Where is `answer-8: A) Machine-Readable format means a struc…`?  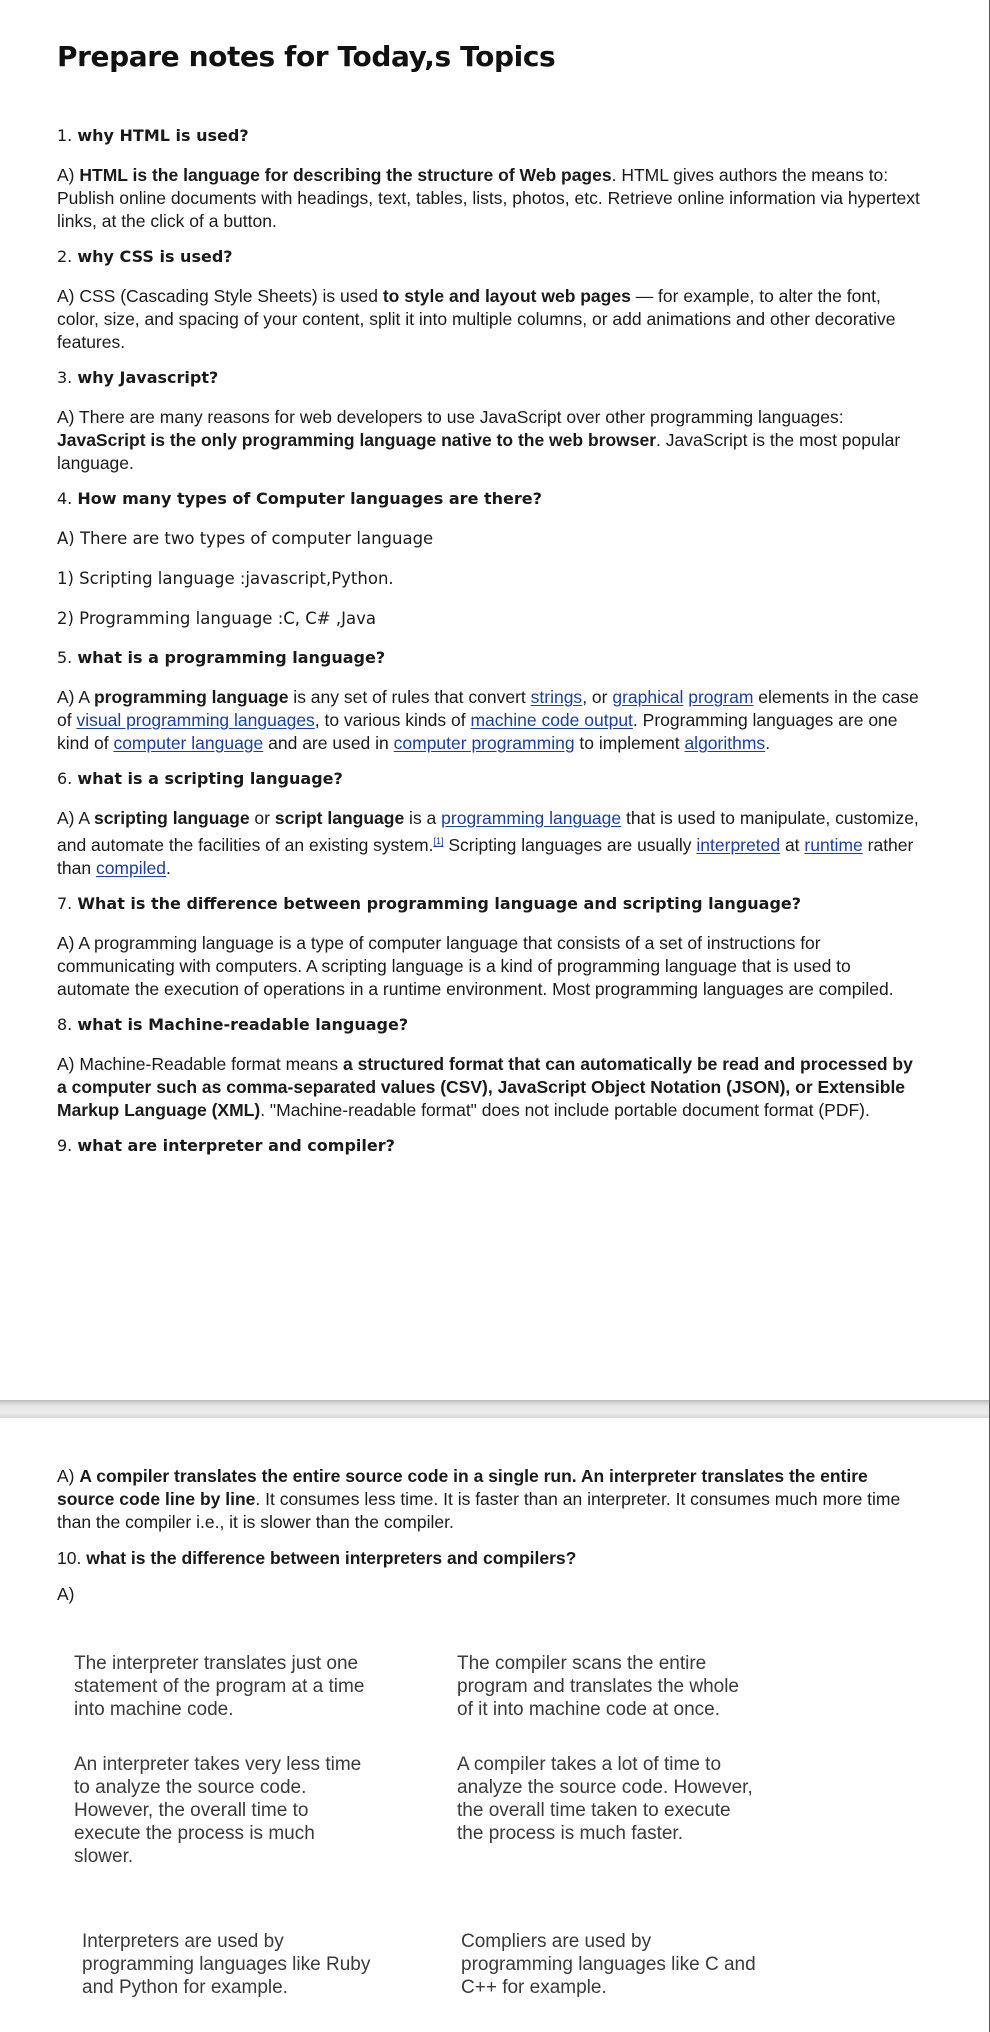 answer-8: A) Machine-Readable format means a struc… is located at coordinates (492, 1087).